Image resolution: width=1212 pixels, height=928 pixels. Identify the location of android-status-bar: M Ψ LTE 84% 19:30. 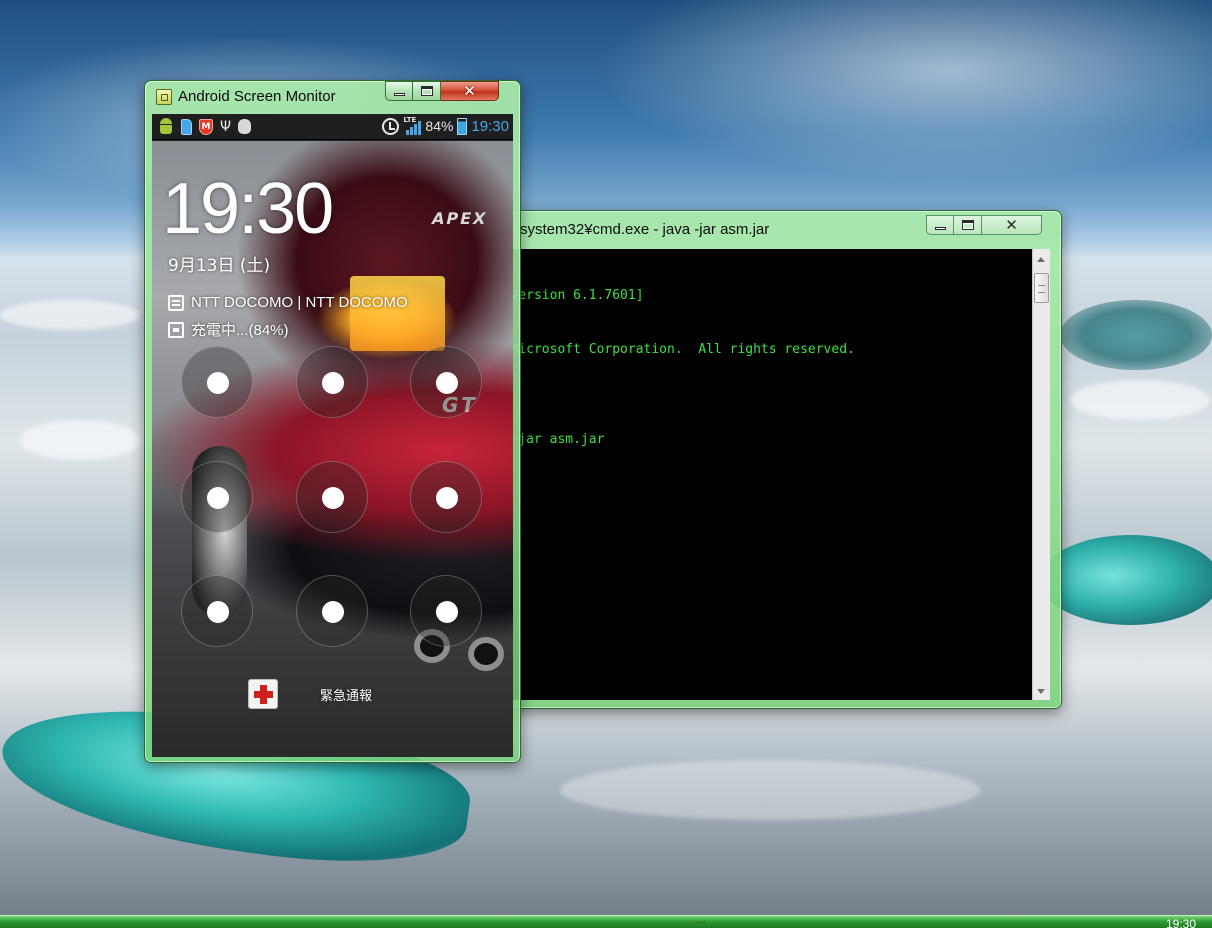
(332, 127).